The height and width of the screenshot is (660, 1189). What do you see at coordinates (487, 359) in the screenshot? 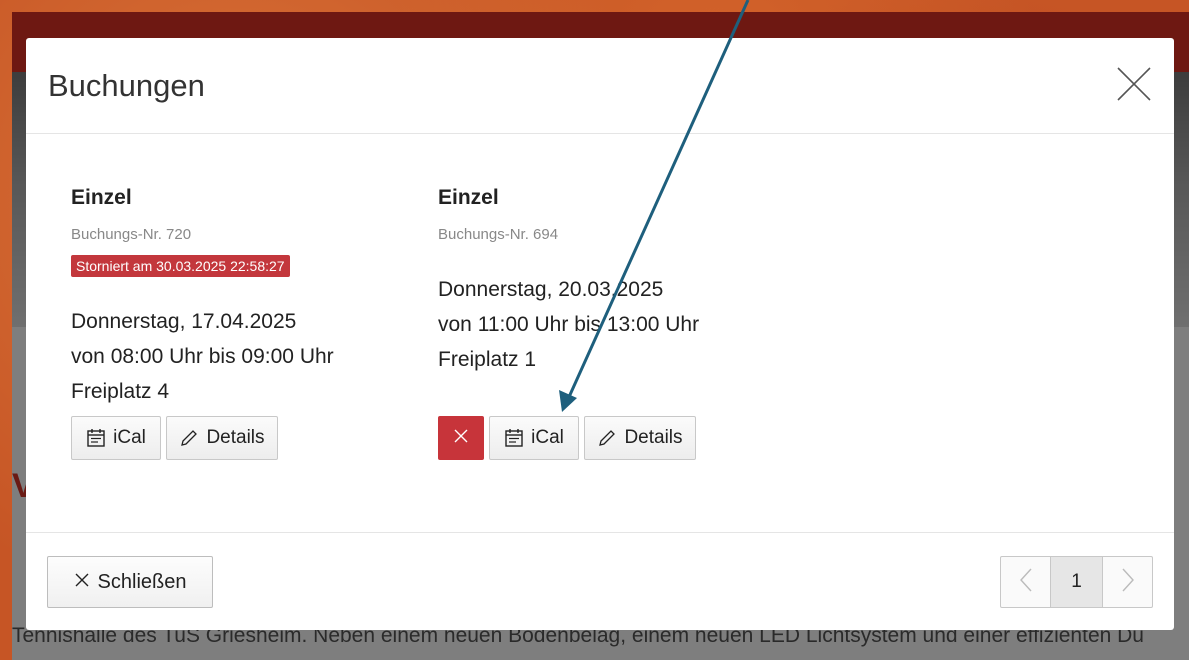
I see `booking-court: Freiplatz 1` at bounding box center [487, 359].